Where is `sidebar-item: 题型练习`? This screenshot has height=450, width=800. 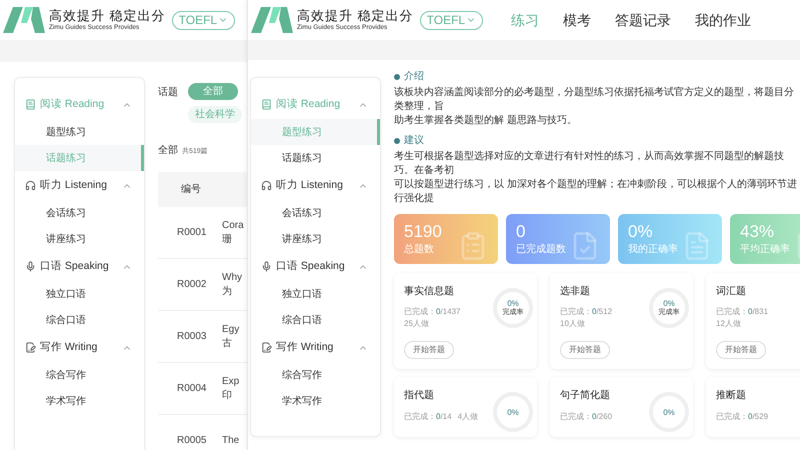 sidebar-item: 题型练习 is located at coordinates (79, 132).